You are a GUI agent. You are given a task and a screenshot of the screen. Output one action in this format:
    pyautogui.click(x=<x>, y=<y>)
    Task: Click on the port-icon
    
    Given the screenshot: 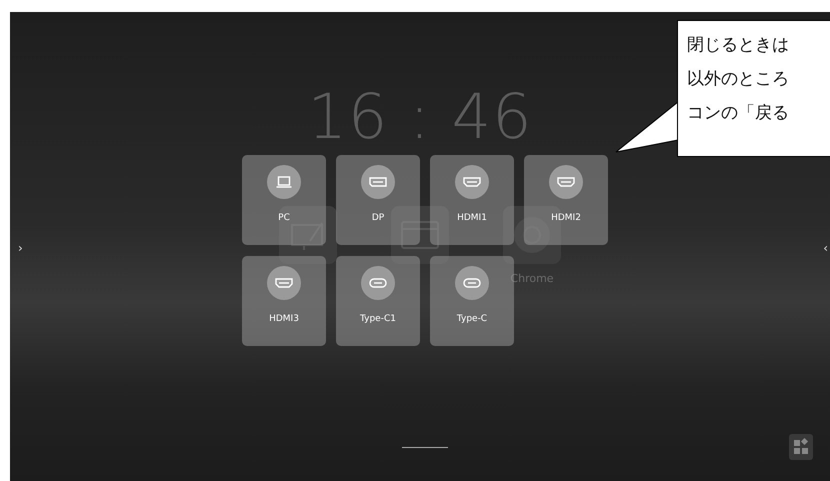 What is the action you would take?
    pyautogui.click(x=378, y=182)
    